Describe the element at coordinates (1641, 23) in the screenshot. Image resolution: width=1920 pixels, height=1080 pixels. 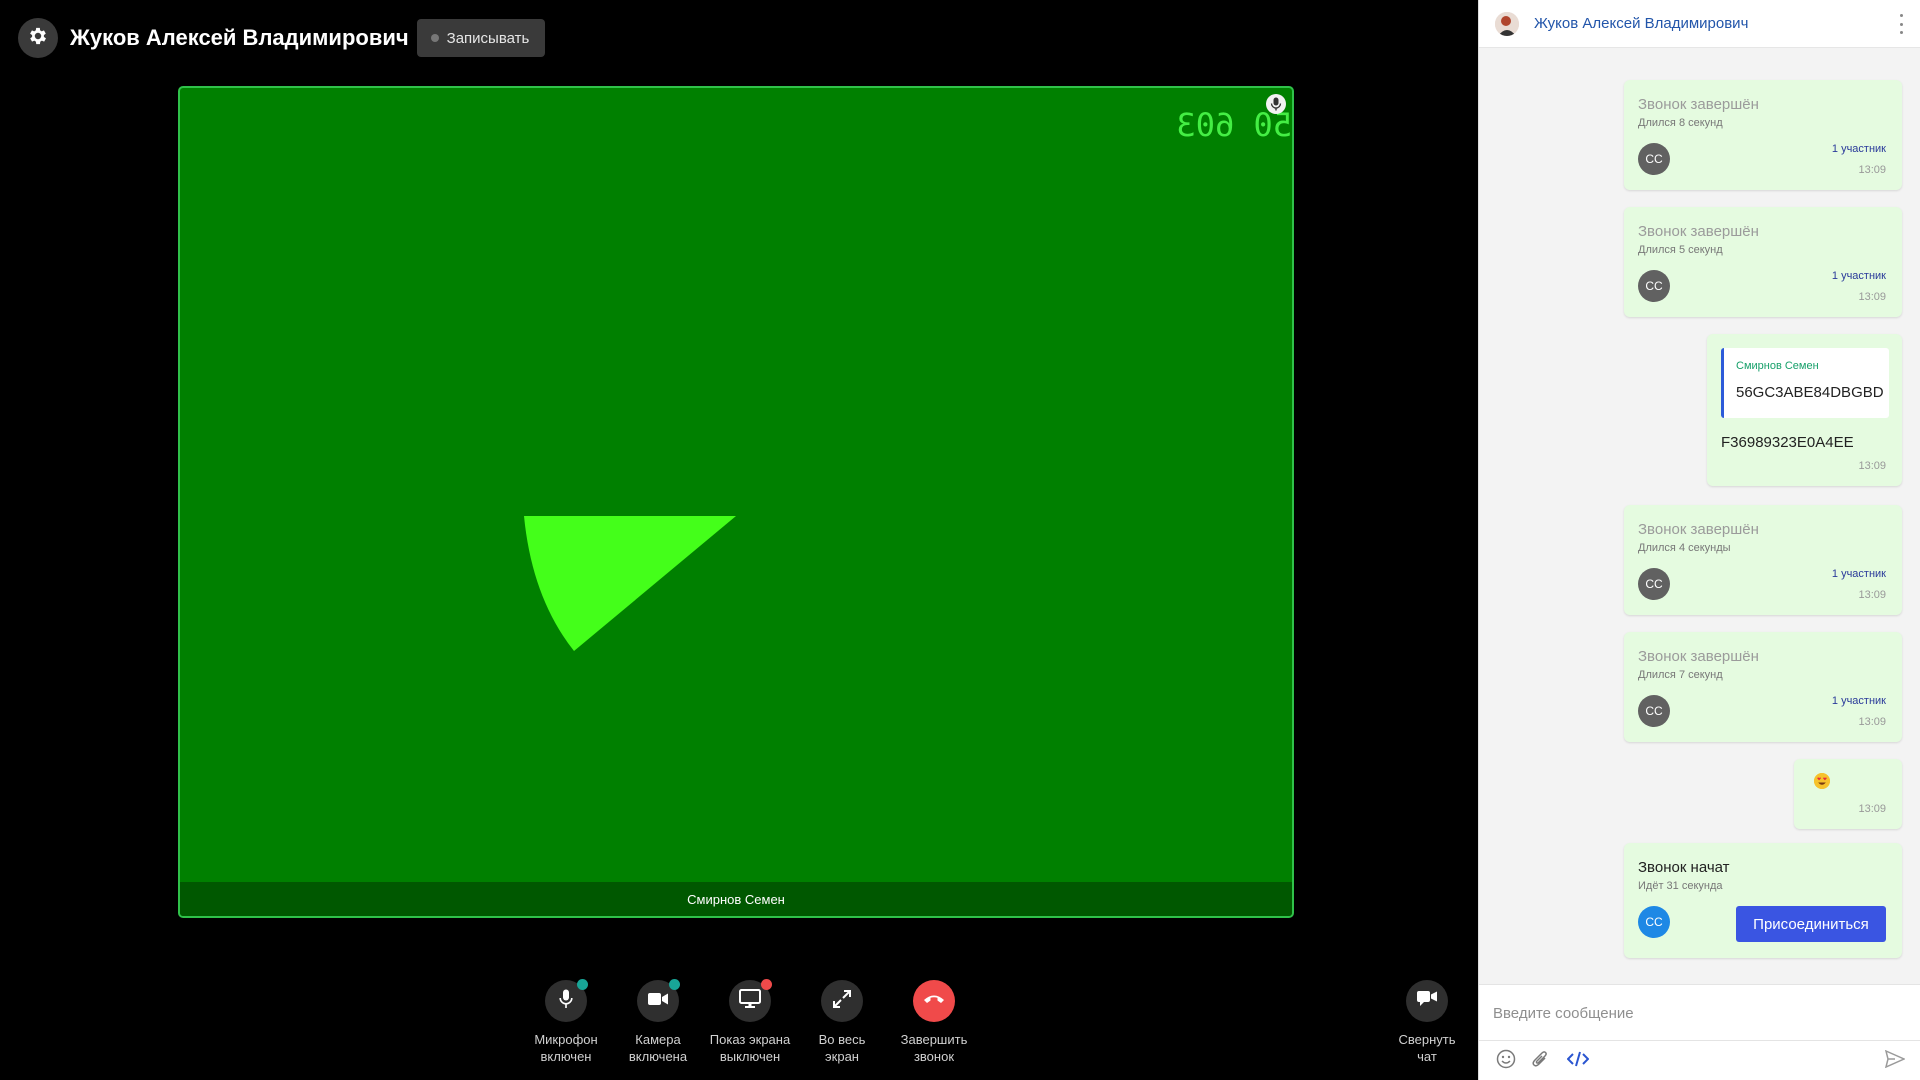
I see `chat-contact-name: Жуков Алексей Владимирович` at that location.